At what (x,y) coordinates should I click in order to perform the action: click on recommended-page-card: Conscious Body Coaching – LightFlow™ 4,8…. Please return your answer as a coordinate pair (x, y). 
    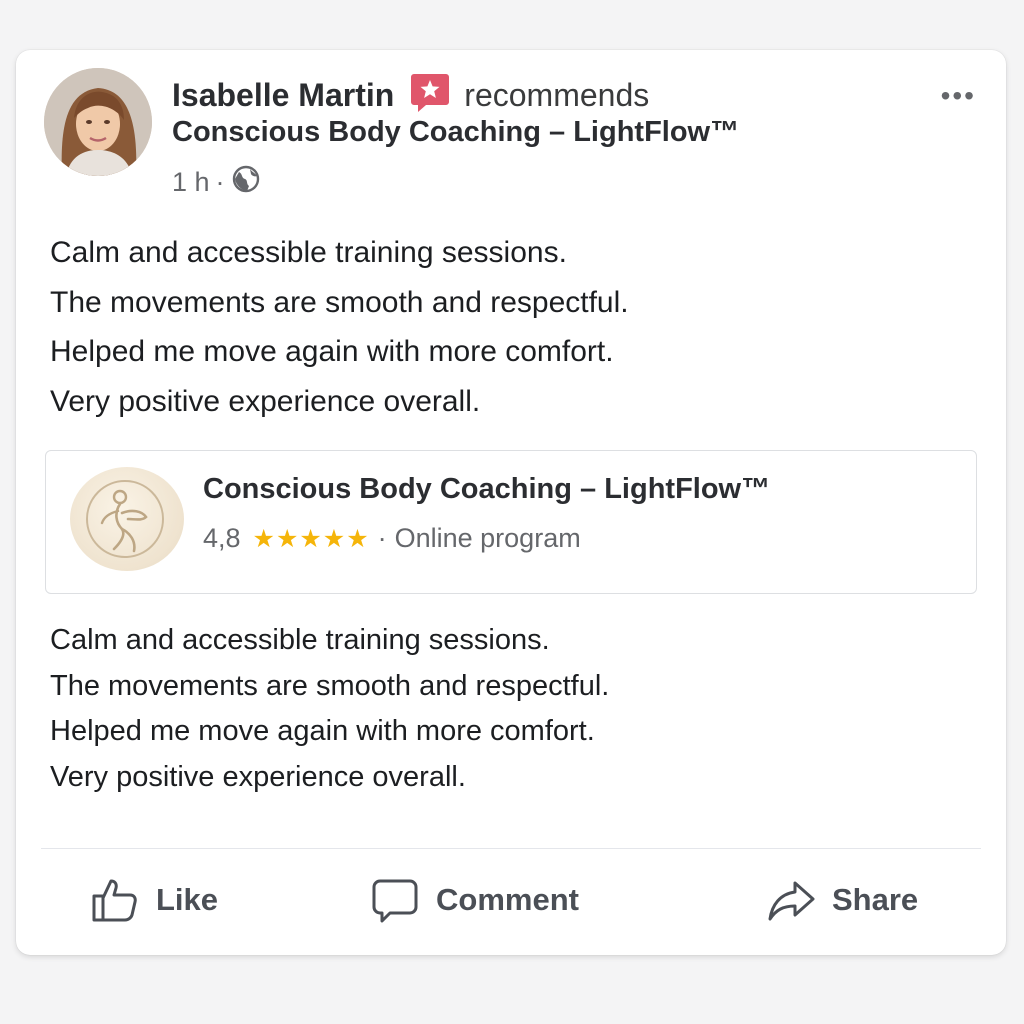
    Looking at the image, I should click on (511, 522).